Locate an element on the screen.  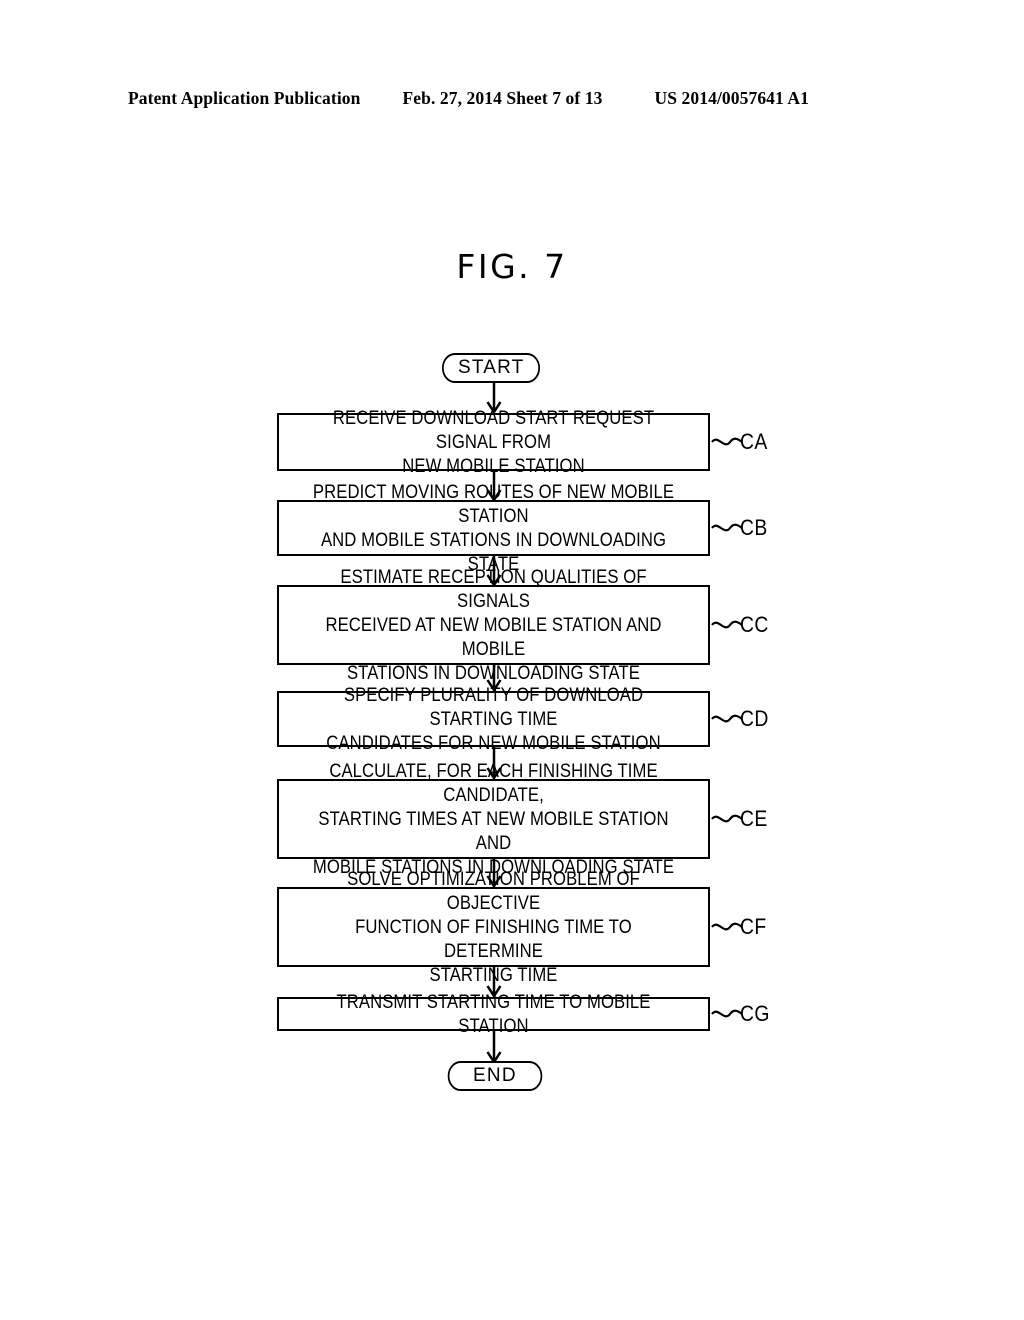
flow-node-end-label: END is located at coordinates (495, 1075).